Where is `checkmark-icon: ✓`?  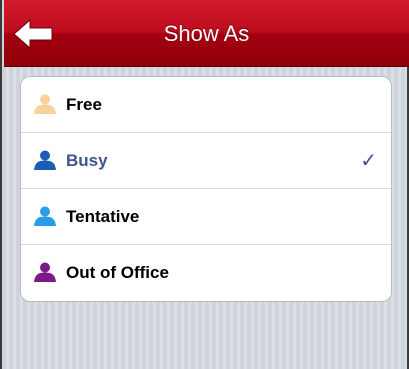 checkmark-icon: ✓ is located at coordinates (368, 161).